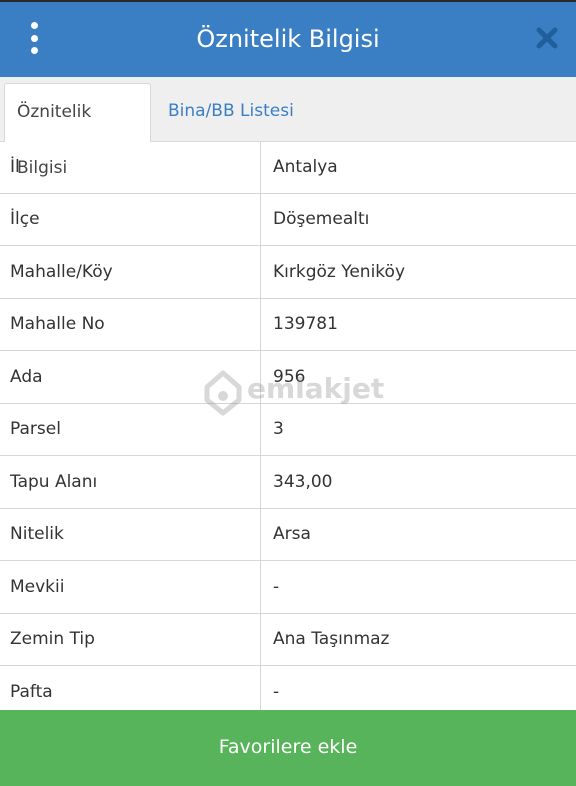  What do you see at coordinates (339, 271) in the screenshot?
I see `attribute-value: Kırkgöz Yeniköy` at bounding box center [339, 271].